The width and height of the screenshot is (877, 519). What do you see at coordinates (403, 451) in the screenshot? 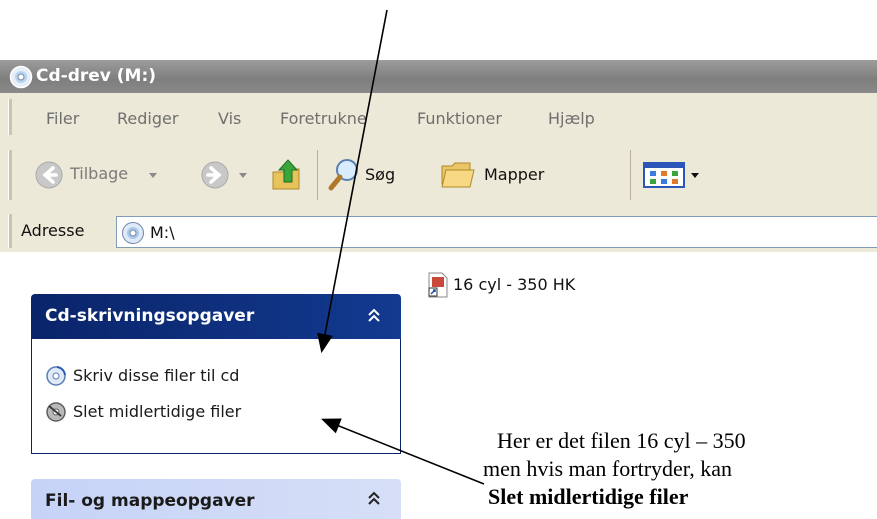
I see `arrow-to-delete-temp` at bounding box center [403, 451].